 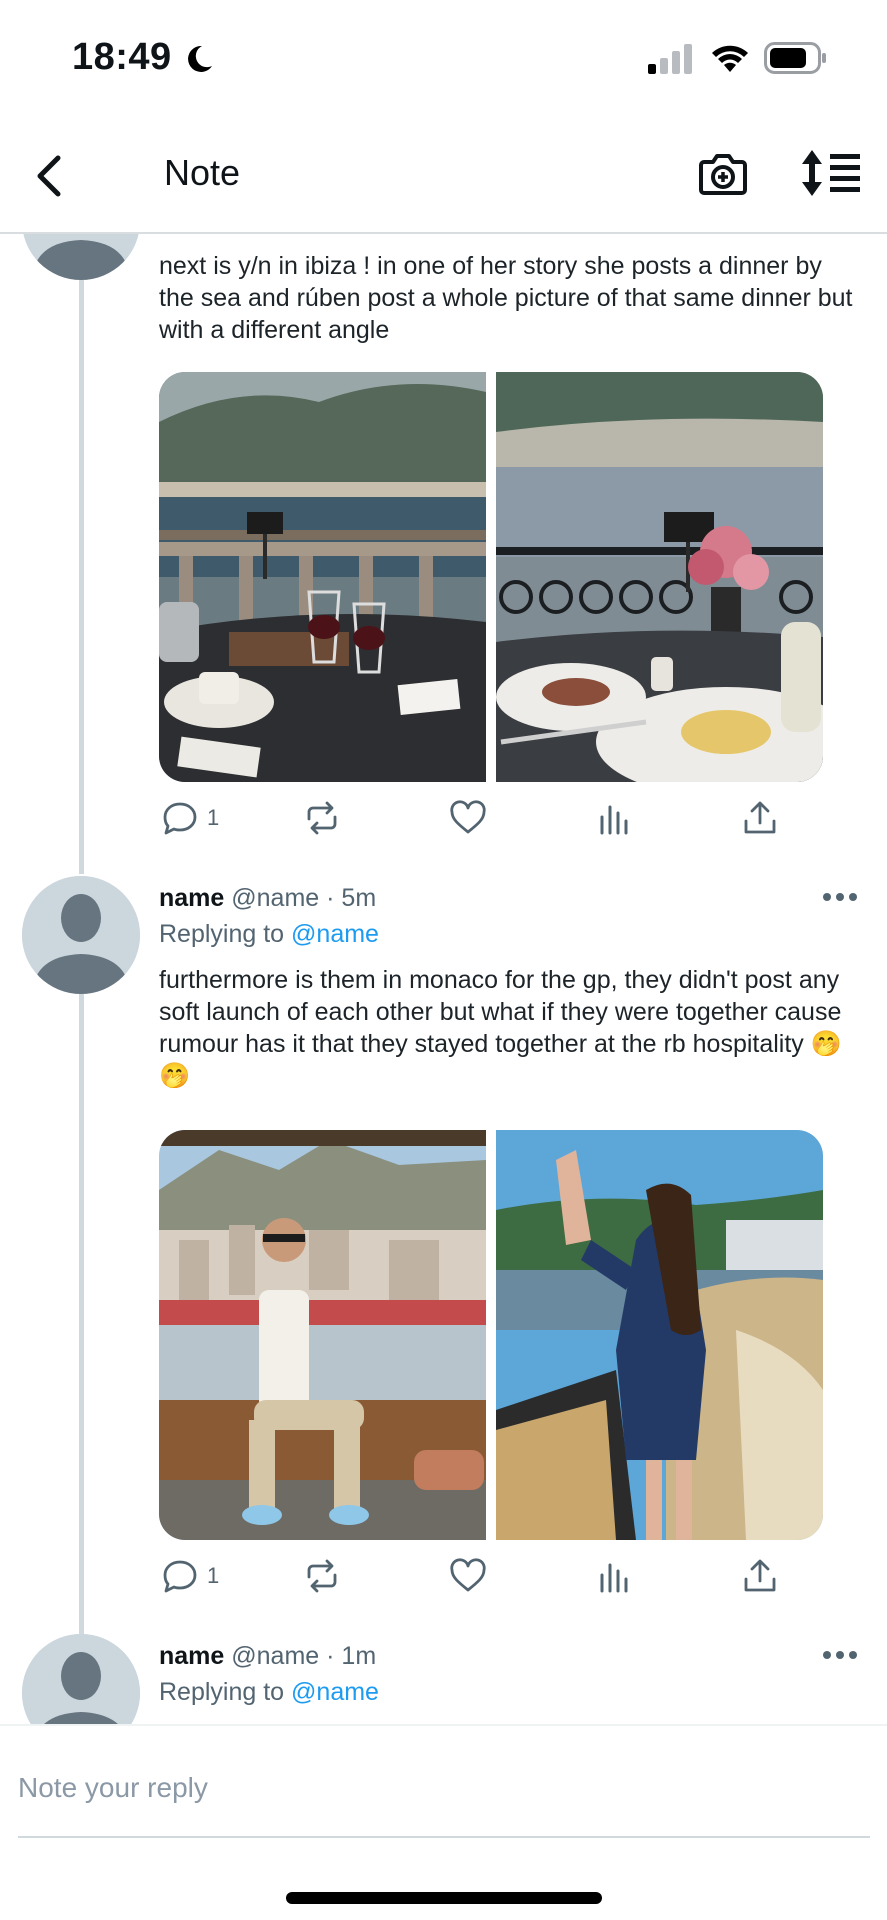 What do you see at coordinates (351, 898) in the screenshot?
I see `timestamp: · 5m` at bounding box center [351, 898].